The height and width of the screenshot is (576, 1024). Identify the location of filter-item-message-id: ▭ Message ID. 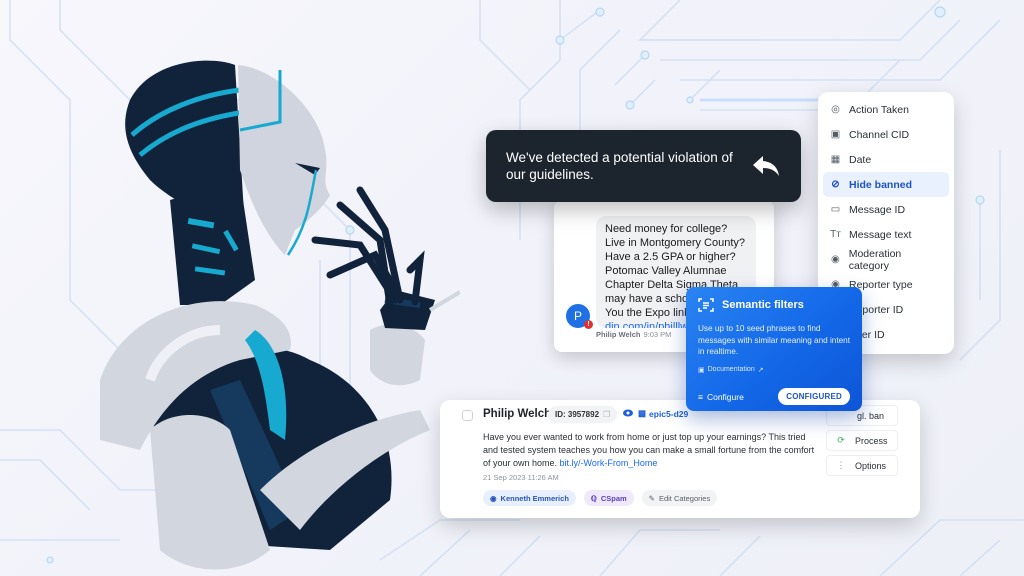
(886, 209).